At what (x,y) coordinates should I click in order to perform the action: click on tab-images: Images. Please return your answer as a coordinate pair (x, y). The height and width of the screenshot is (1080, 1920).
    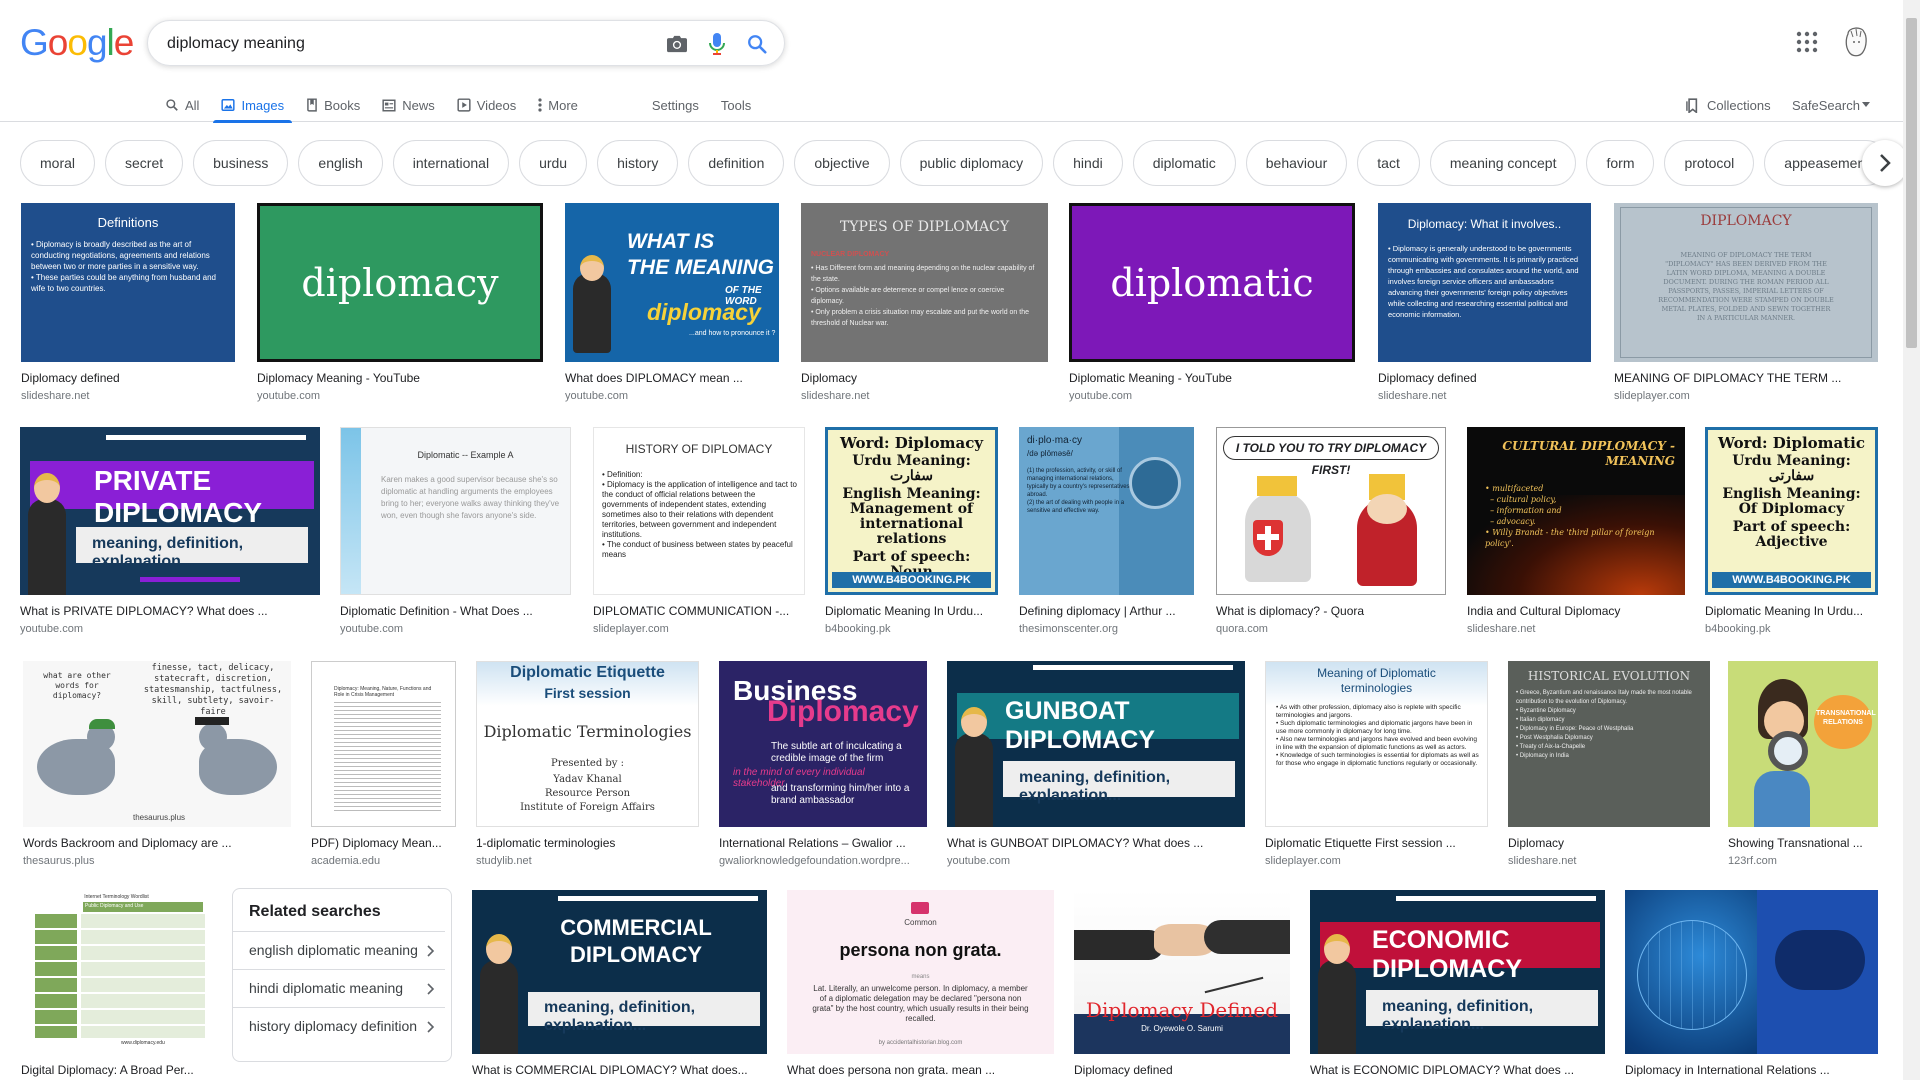
    Looking at the image, I should click on (252, 105).